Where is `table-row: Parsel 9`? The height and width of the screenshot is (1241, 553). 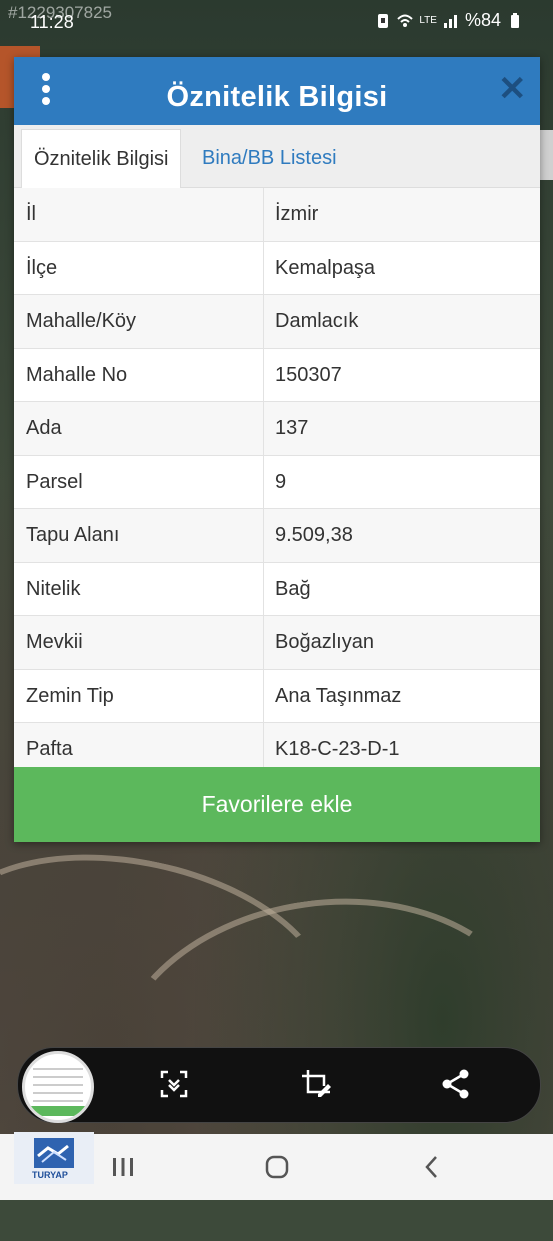
table-row: Parsel 9 is located at coordinates (277, 482).